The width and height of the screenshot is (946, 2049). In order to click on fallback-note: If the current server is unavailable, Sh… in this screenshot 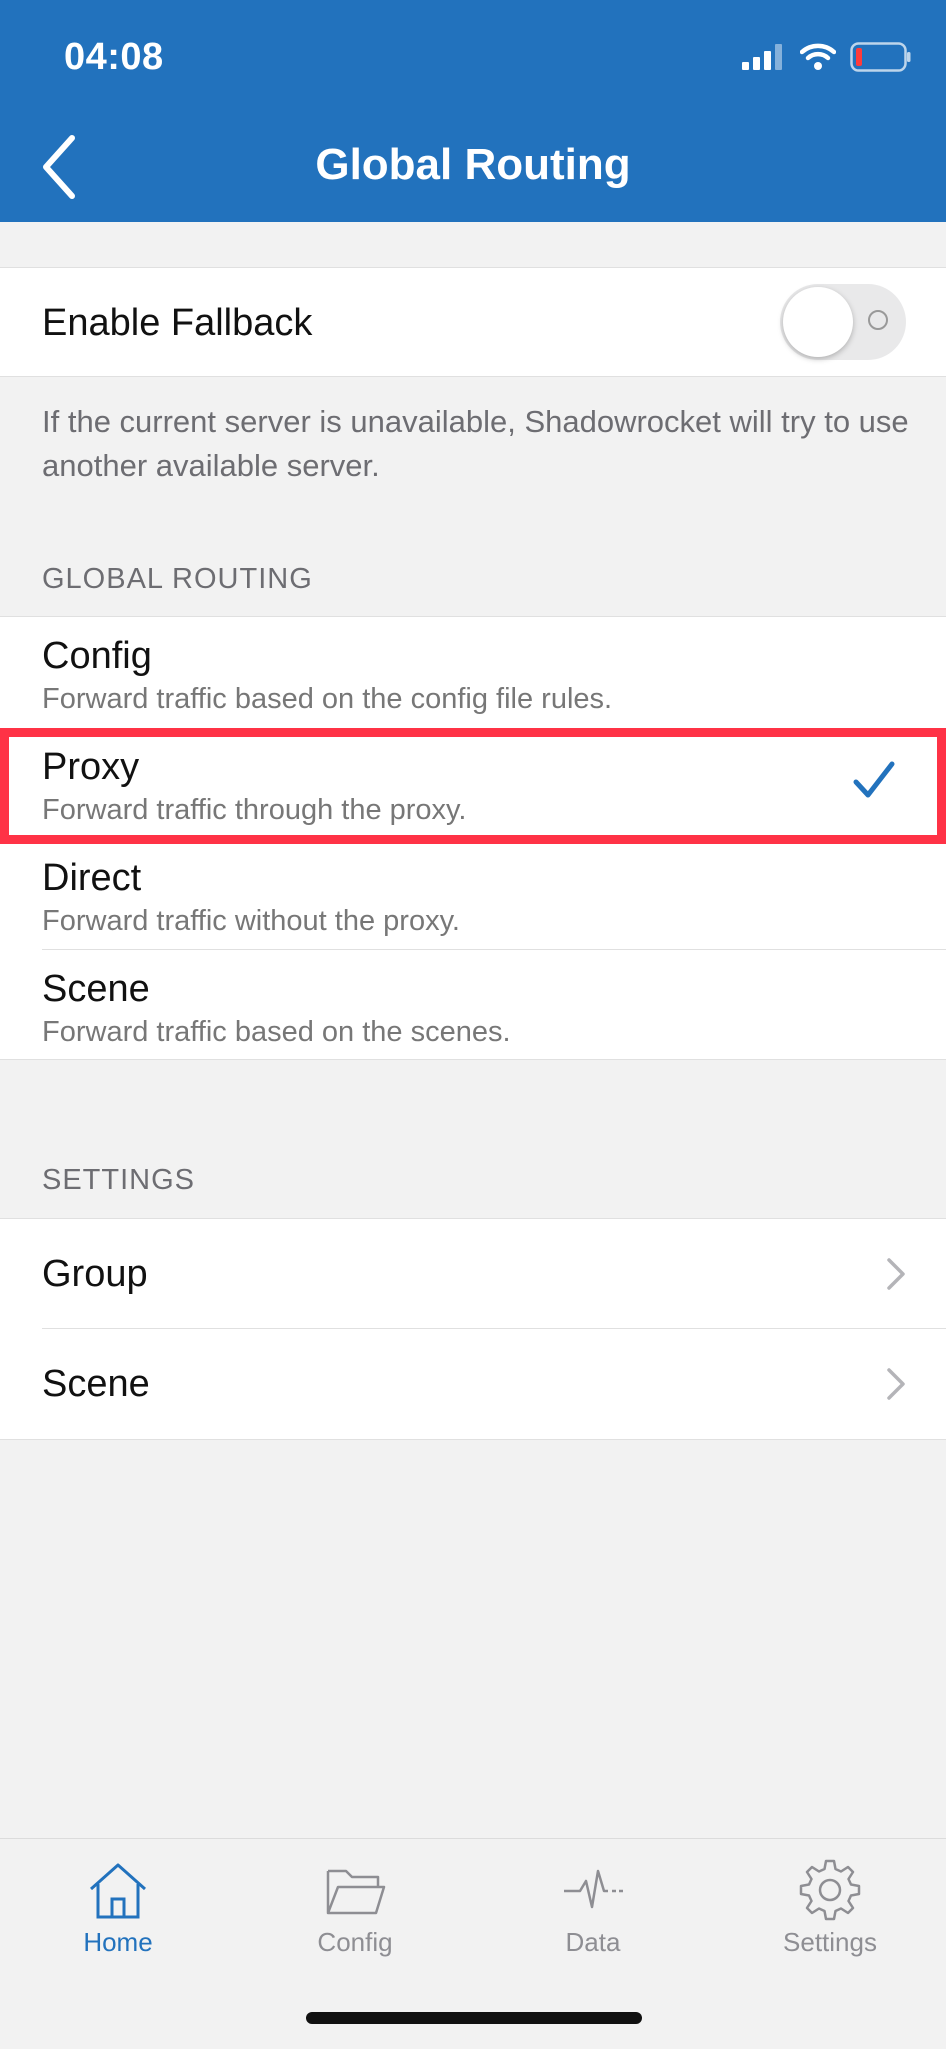, I will do `click(475, 443)`.